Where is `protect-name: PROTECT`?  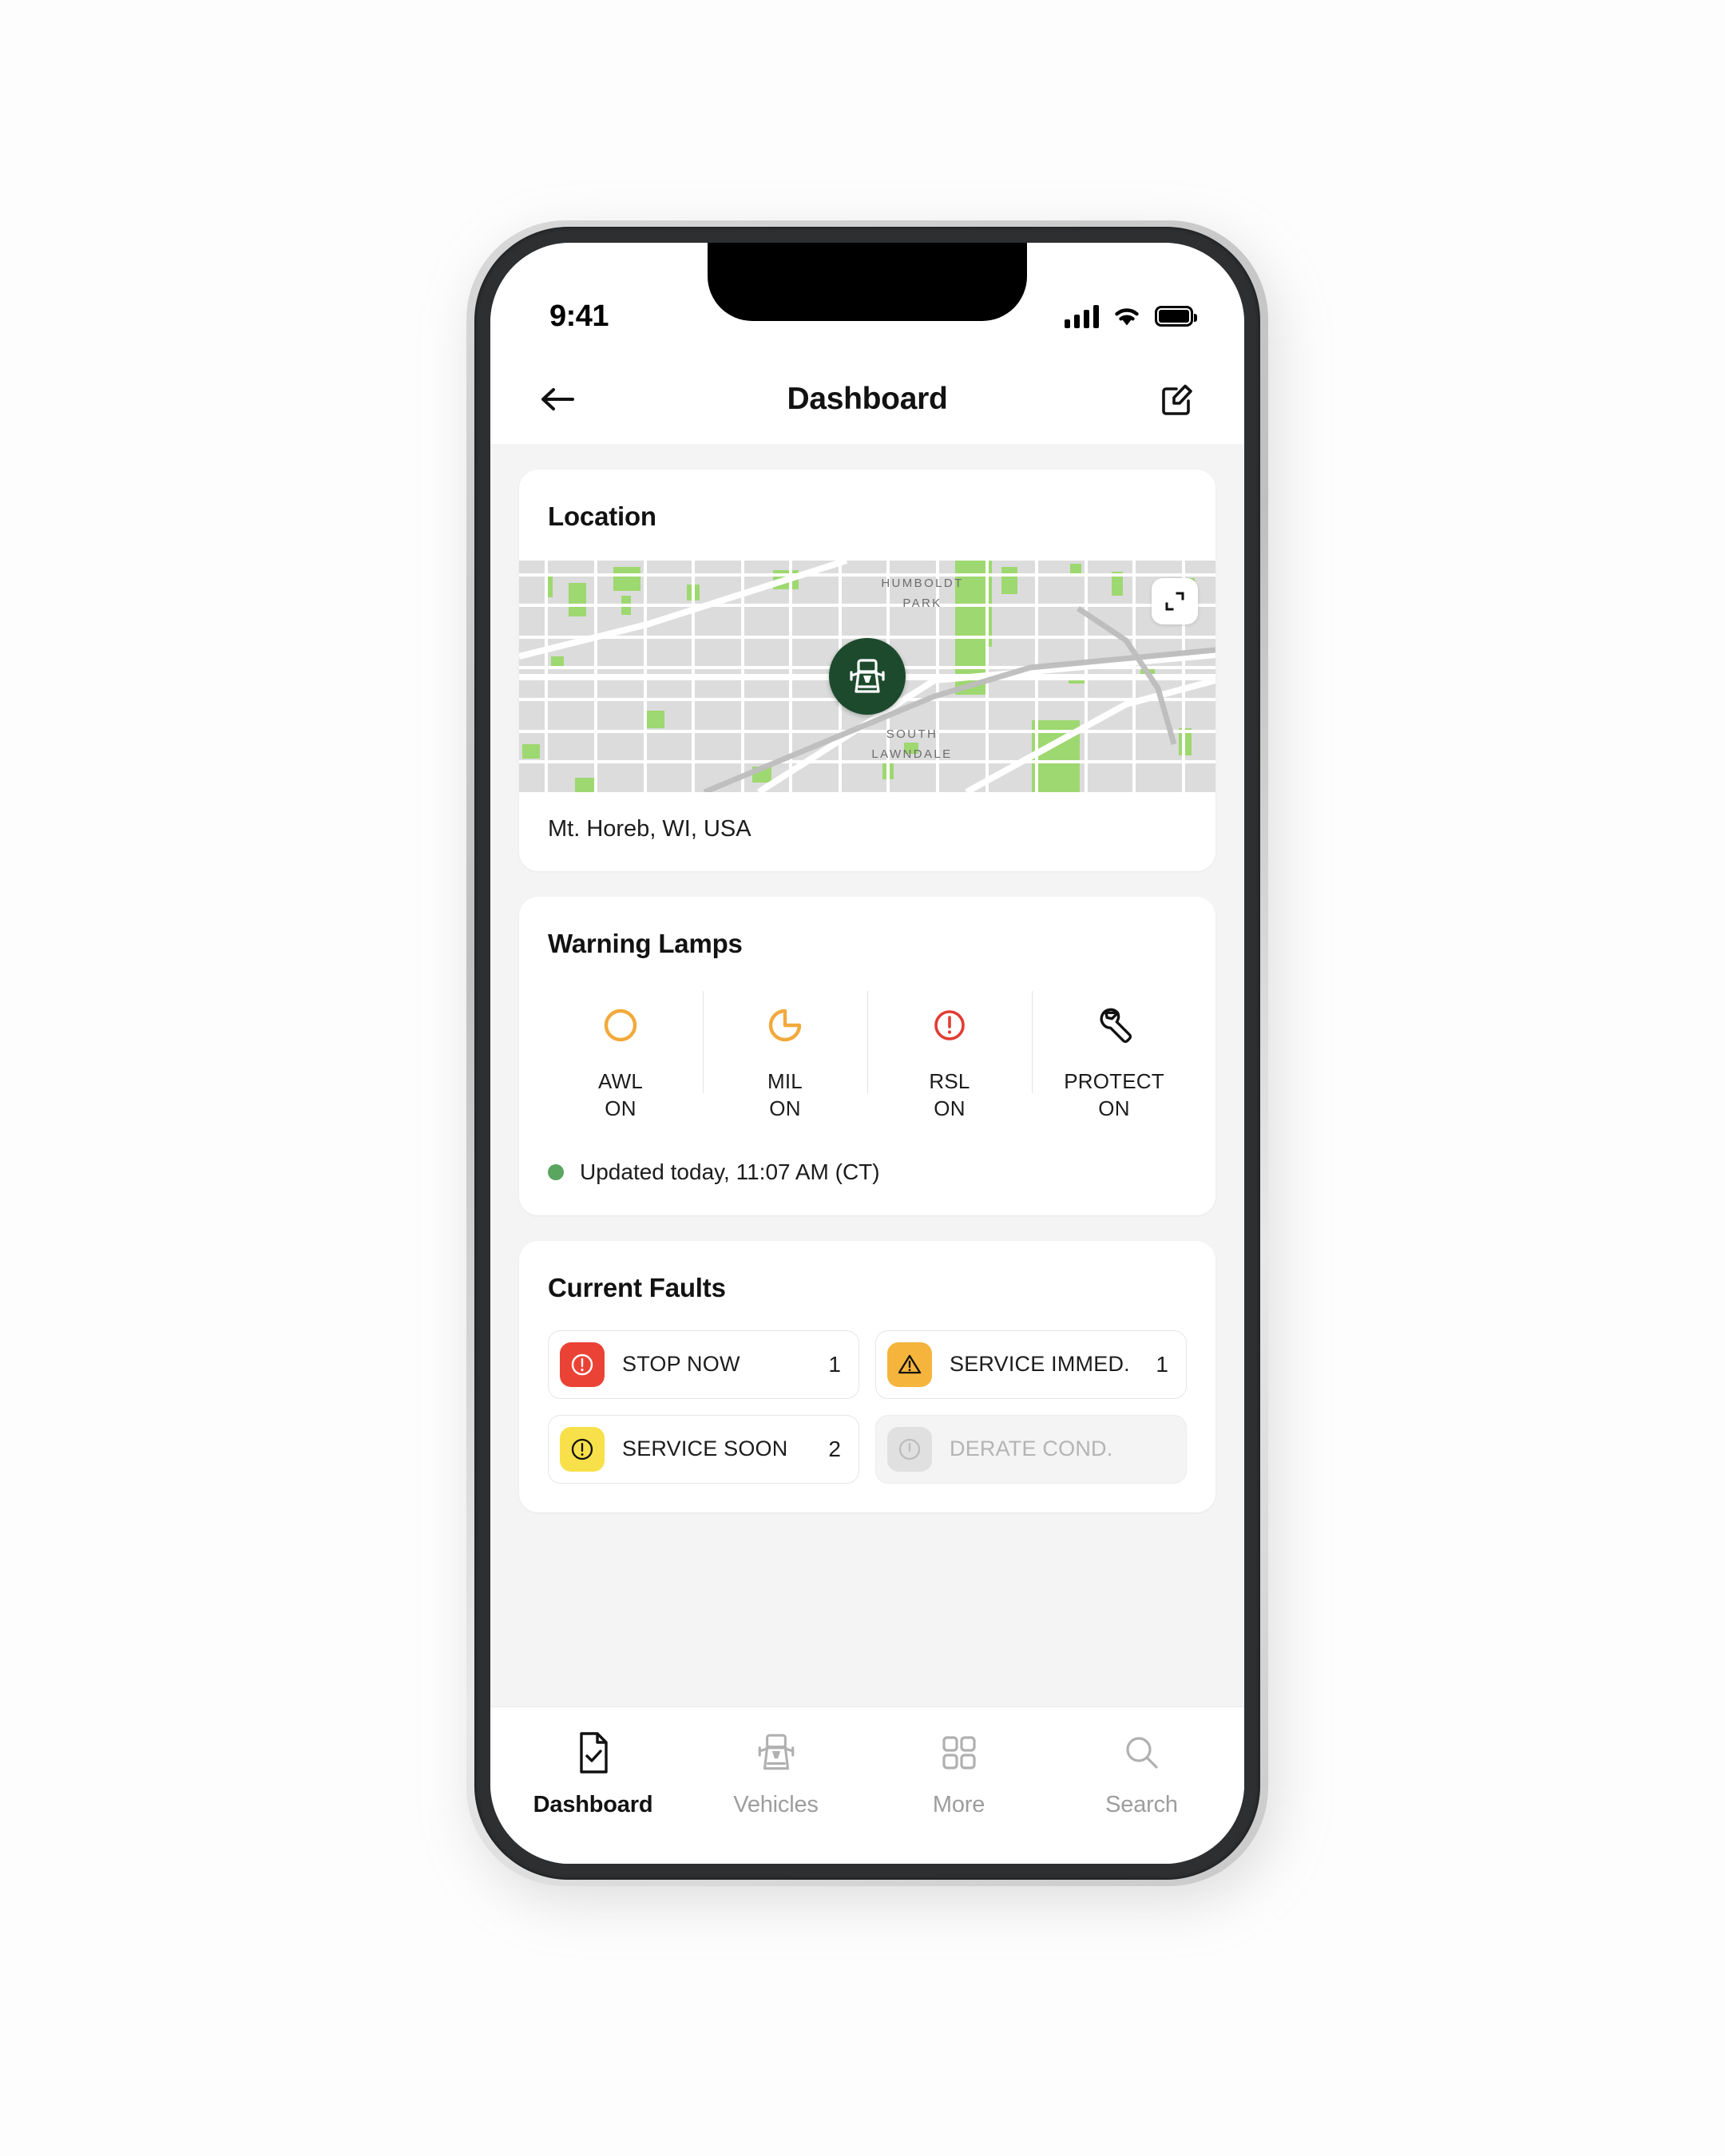 protect-name: PROTECT is located at coordinates (1114, 1081).